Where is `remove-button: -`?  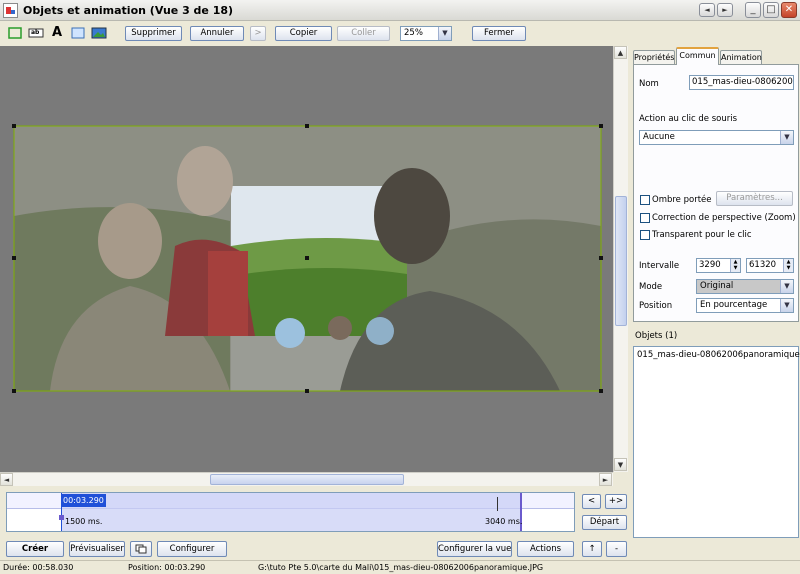
remove-button: - is located at coordinates (616, 549).